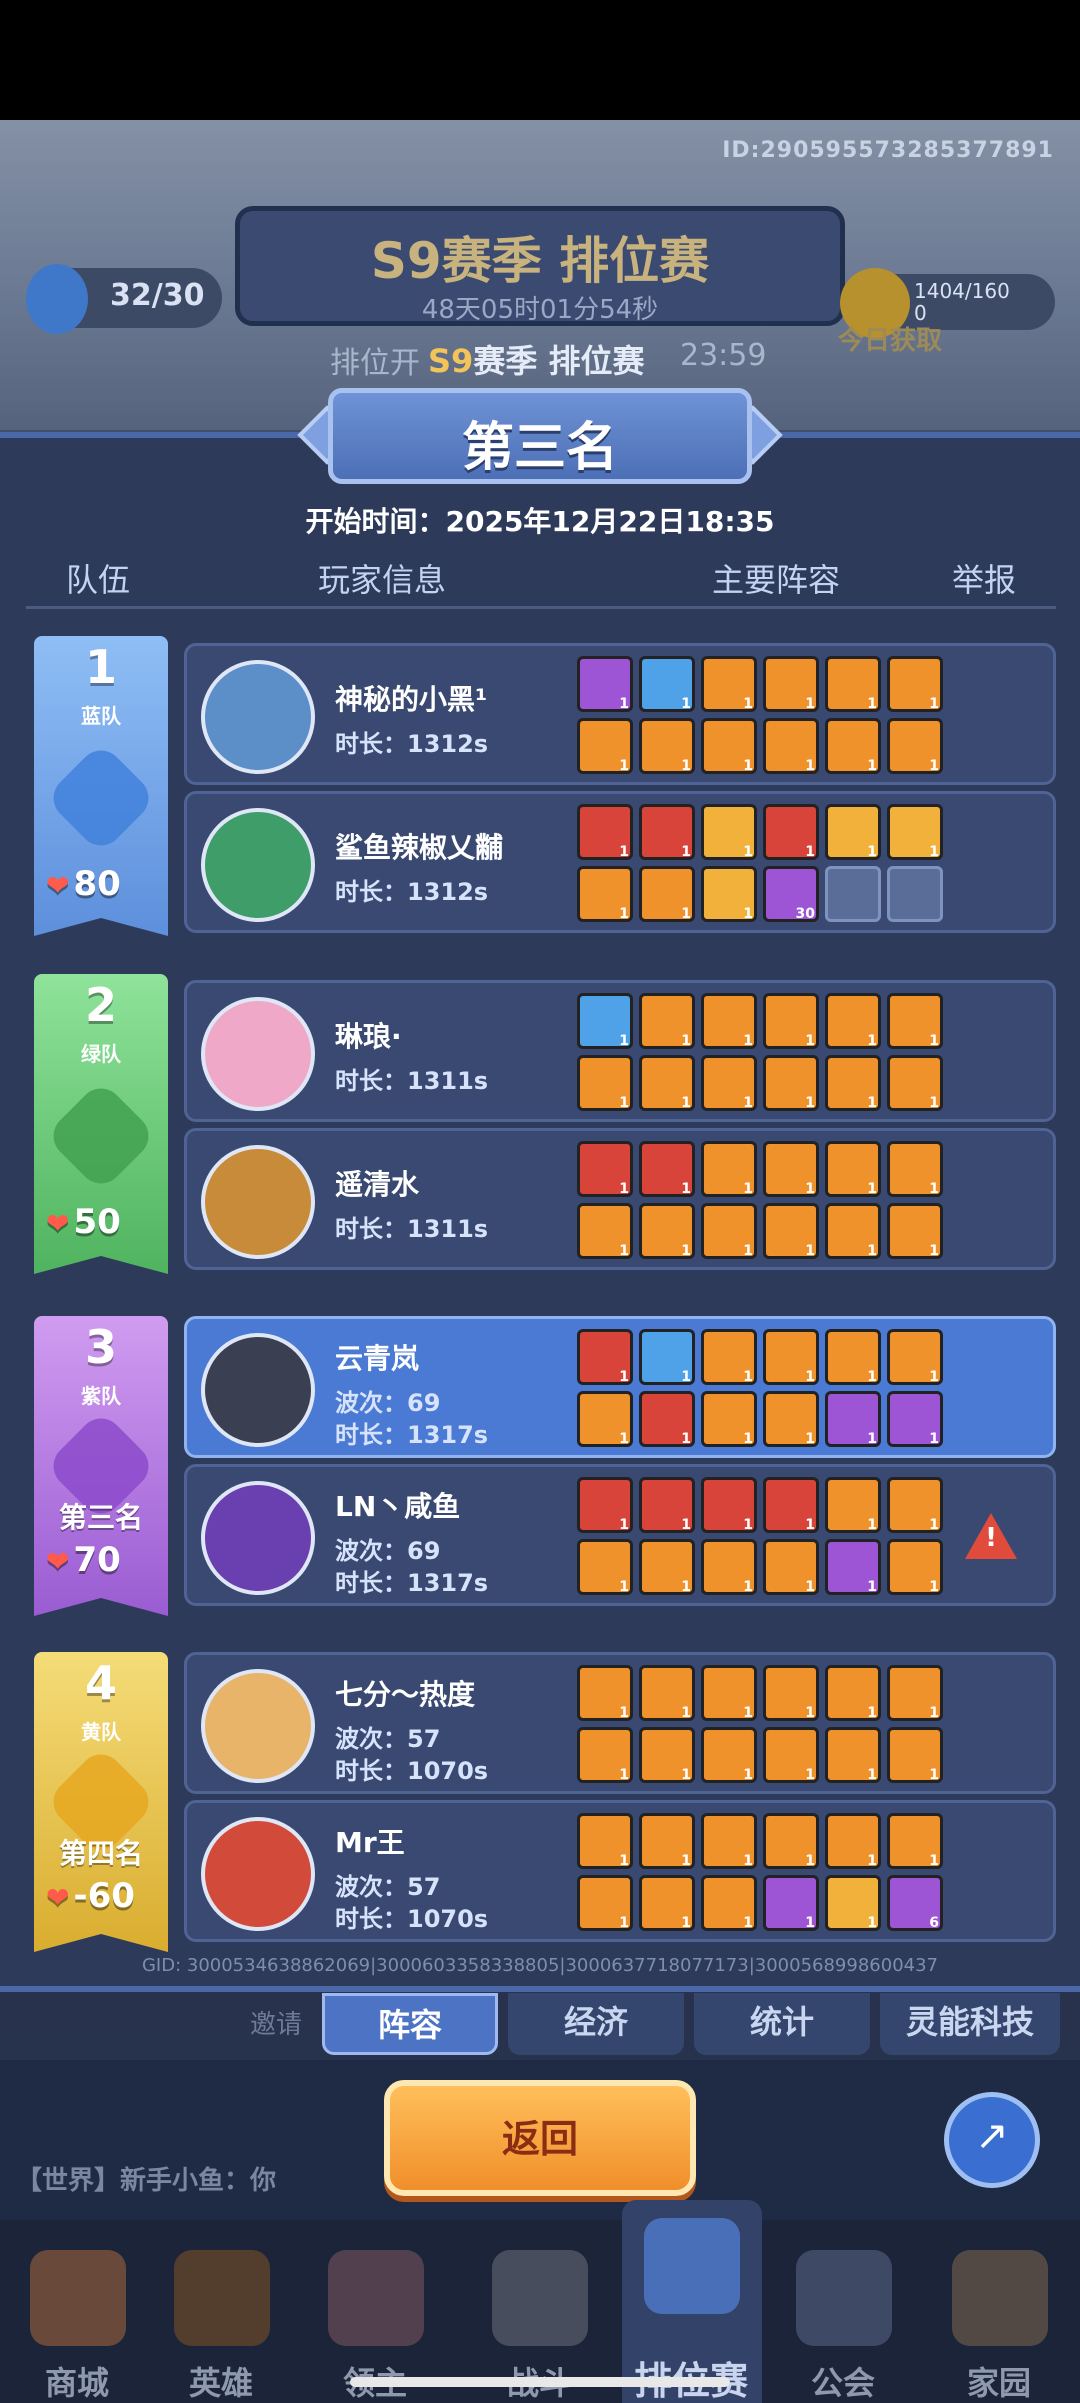  I want to click on player-row: 七分～热度 波次：57 时长：1070s 1 1 1 1 1 1 1 1 1 1 1 1, so click(620, 1723).